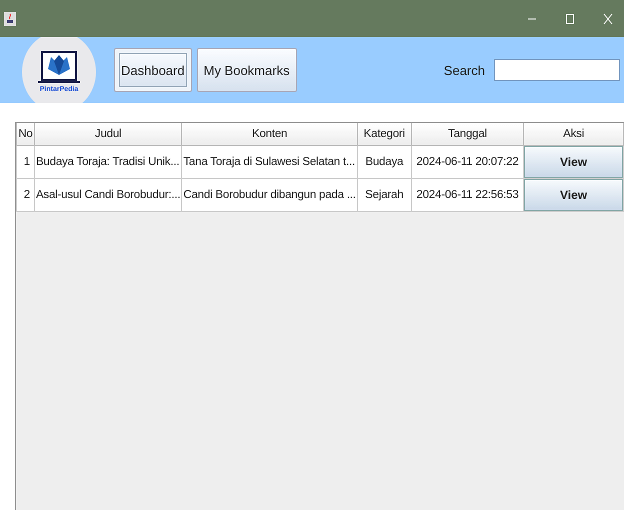 The width and height of the screenshot is (624, 510). What do you see at coordinates (467, 134) in the screenshot?
I see `column-header: Tanggal` at bounding box center [467, 134].